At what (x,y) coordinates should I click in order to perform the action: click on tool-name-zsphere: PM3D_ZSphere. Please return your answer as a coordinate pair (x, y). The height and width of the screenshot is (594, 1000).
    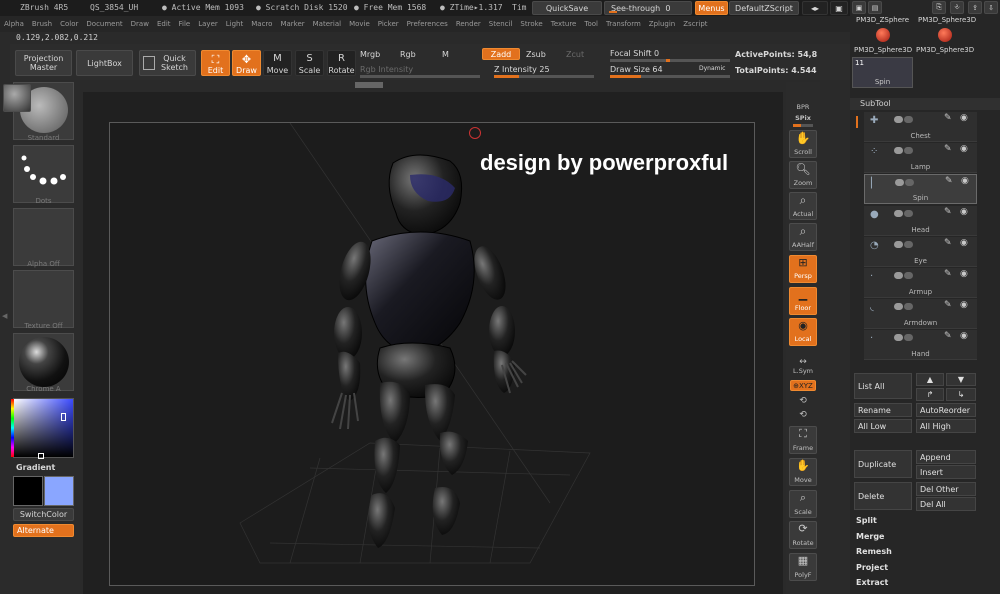
    Looking at the image, I should click on (882, 20).